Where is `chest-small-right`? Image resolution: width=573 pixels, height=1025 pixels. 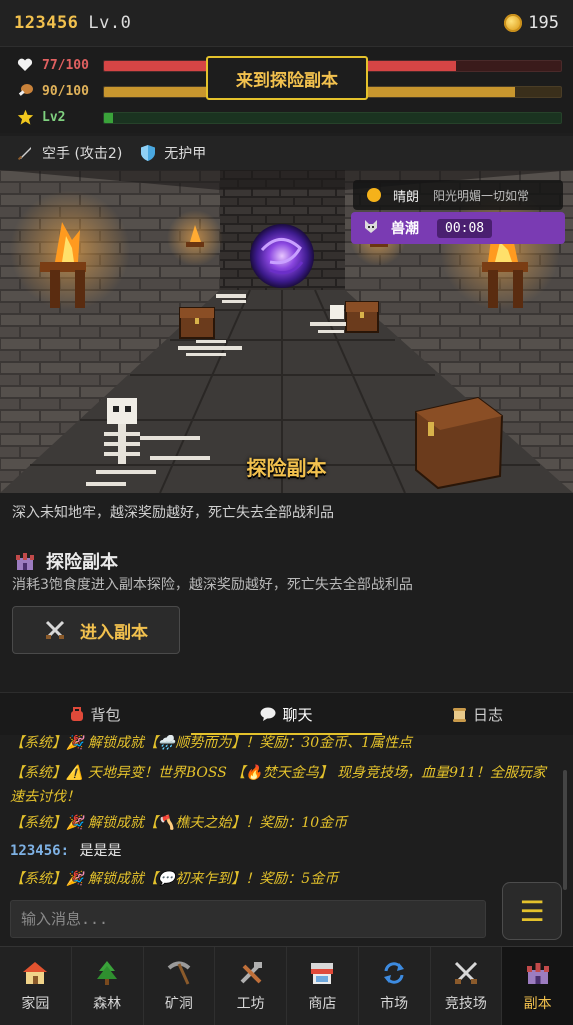 chest-small-right is located at coordinates (362, 317).